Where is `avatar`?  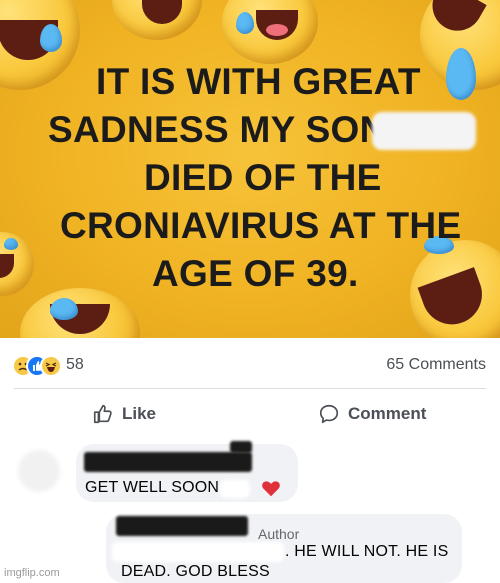
avatar is located at coordinates (39, 471).